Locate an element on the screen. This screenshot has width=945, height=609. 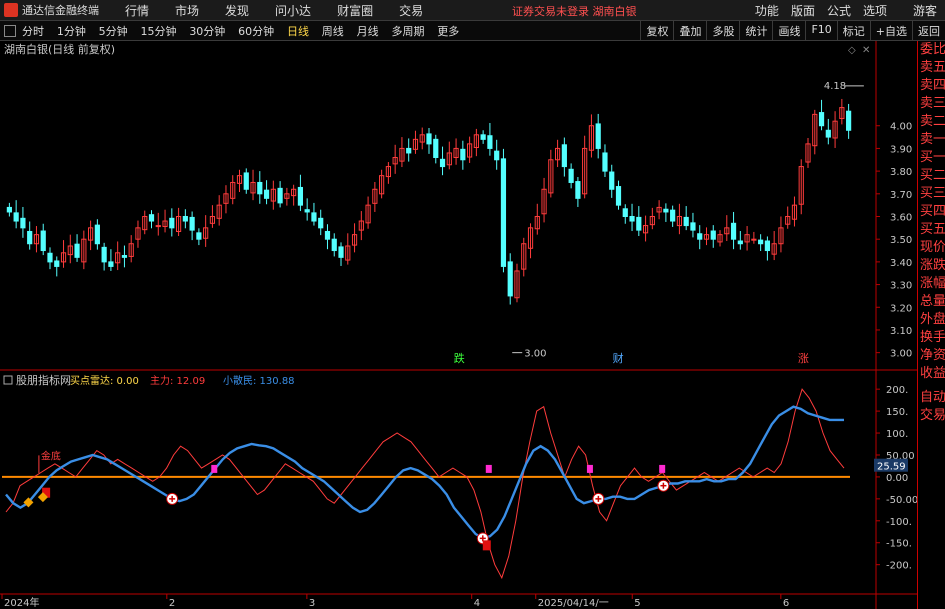
side-item-change: 涨跌 is located at coordinates (931, 266).